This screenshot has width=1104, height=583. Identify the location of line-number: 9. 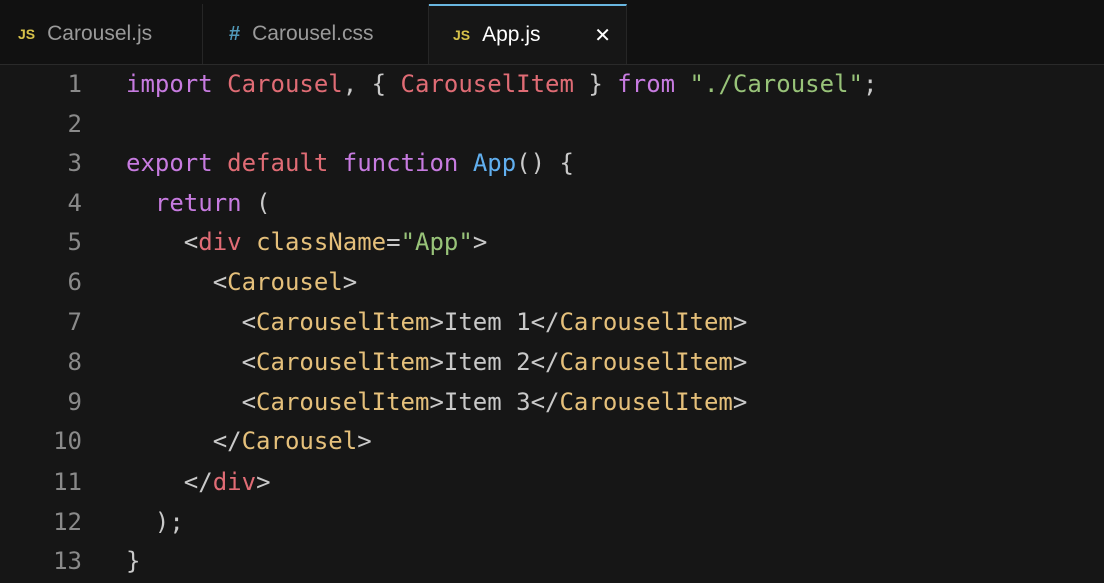
(74, 402).